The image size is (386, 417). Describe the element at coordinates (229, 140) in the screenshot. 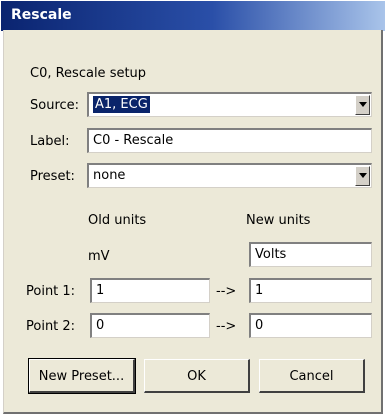

I see `label-input: C0 - Rescale` at that location.